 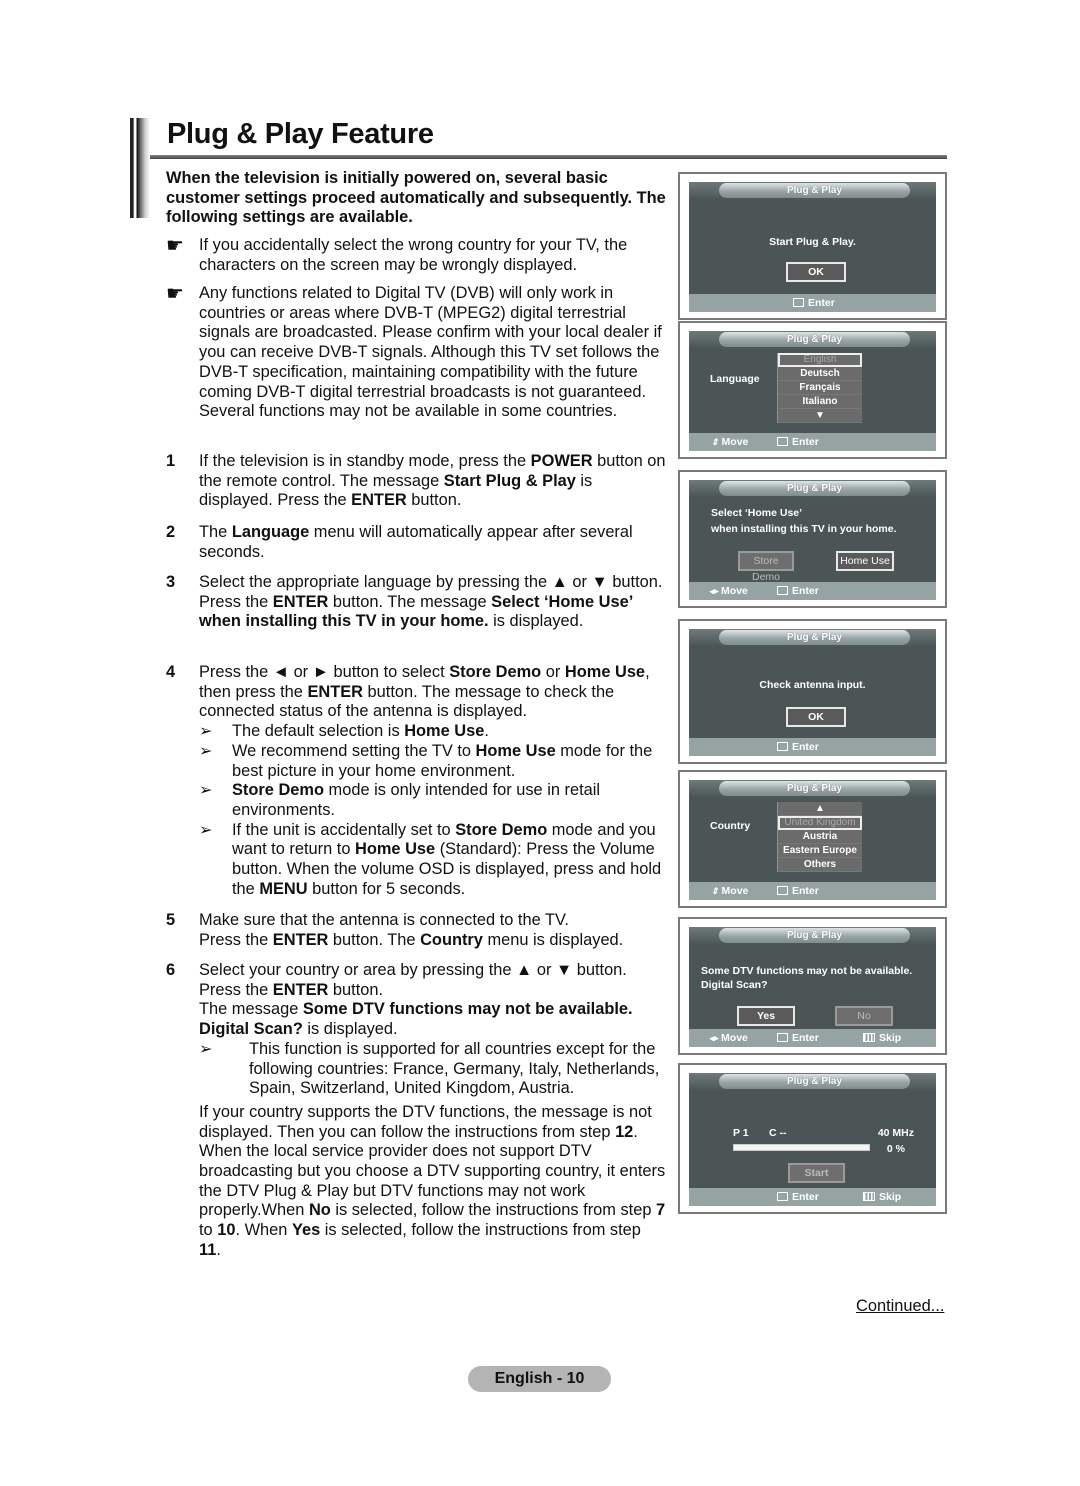 What do you see at coordinates (766, 567) in the screenshot?
I see `store-demo-button: Store Demo` at bounding box center [766, 567].